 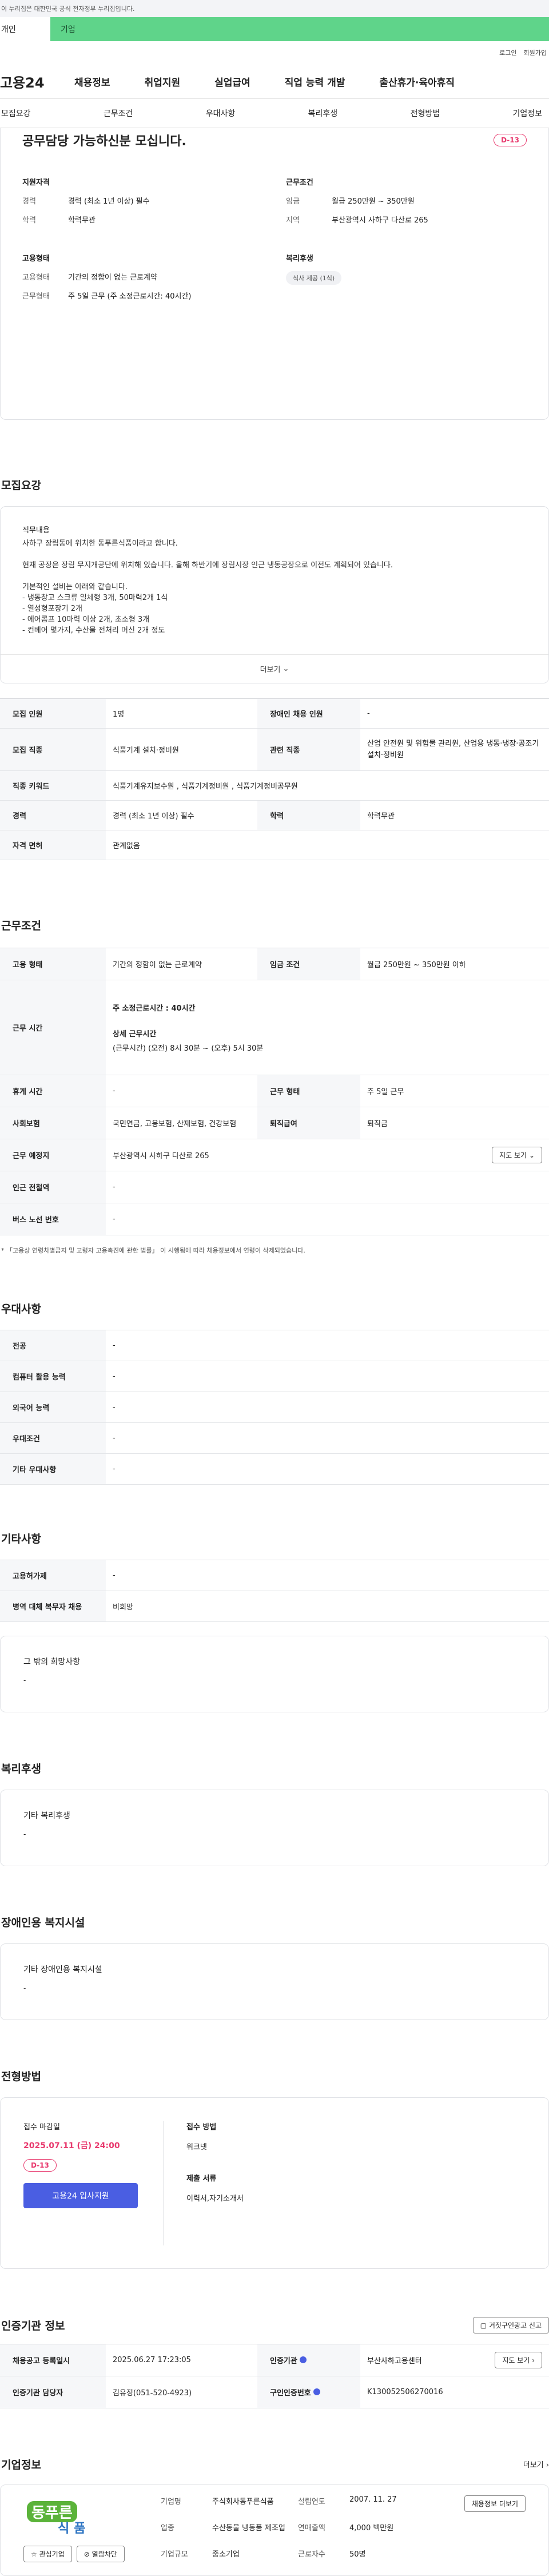 What do you see at coordinates (130, 297) in the screenshot?
I see `emp-form-value: 주 5일 근무 (주 소정근로시간: 40시간)` at bounding box center [130, 297].